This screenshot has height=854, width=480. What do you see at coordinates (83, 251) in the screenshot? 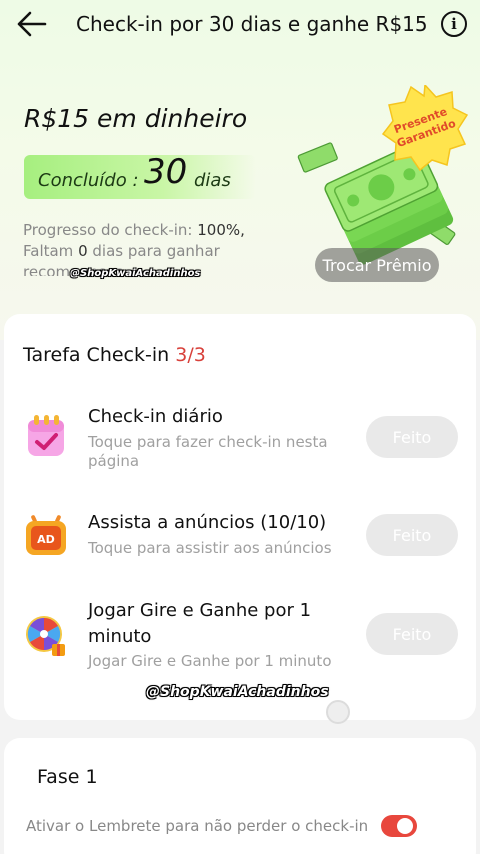
I see `remaining-days: 0` at bounding box center [83, 251].